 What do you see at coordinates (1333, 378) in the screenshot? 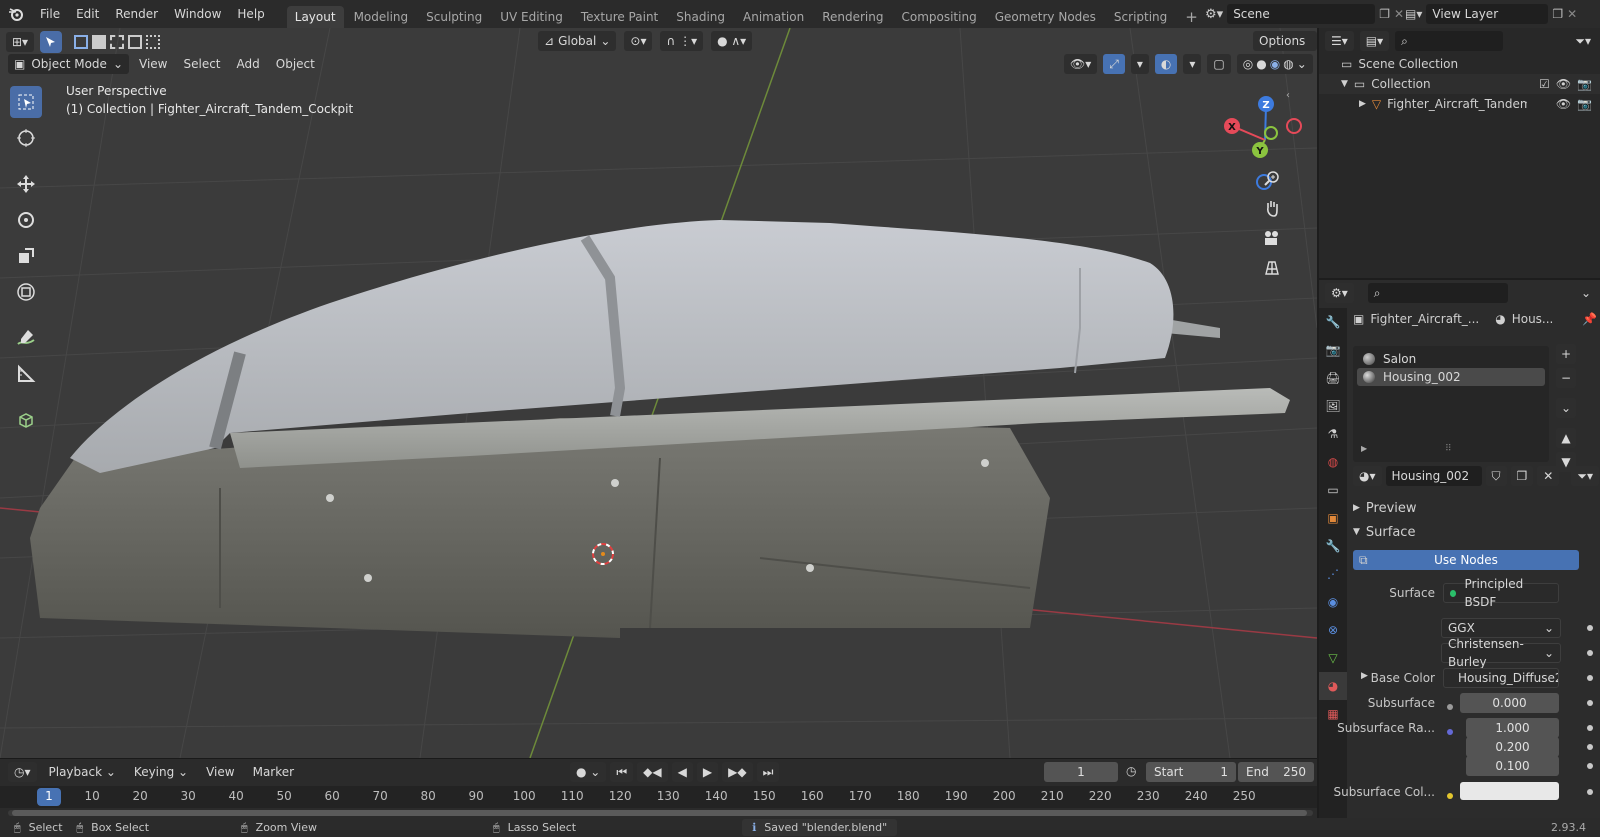
I see `output-tab-icon: 🖨` at bounding box center [1333, 378].